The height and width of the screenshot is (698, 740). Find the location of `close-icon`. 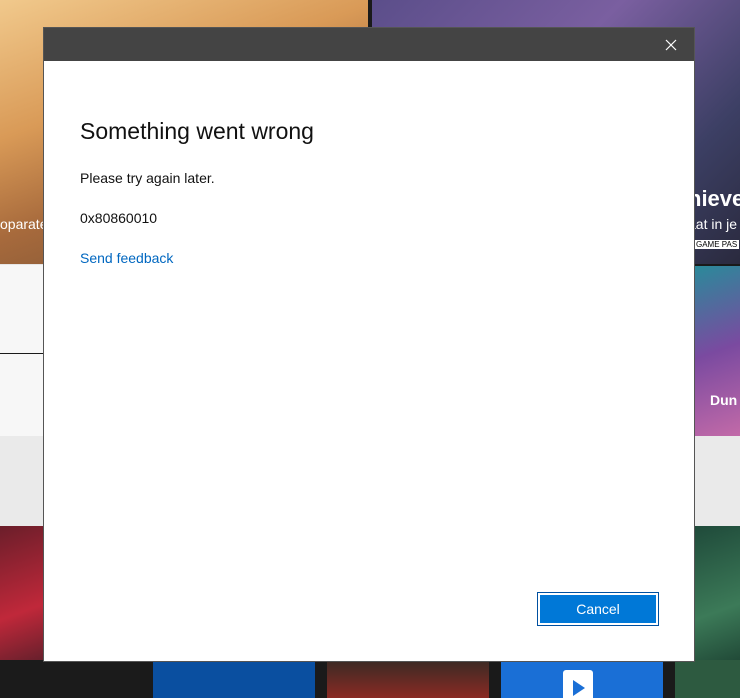

close-icon is located at coordinates (671, 44).